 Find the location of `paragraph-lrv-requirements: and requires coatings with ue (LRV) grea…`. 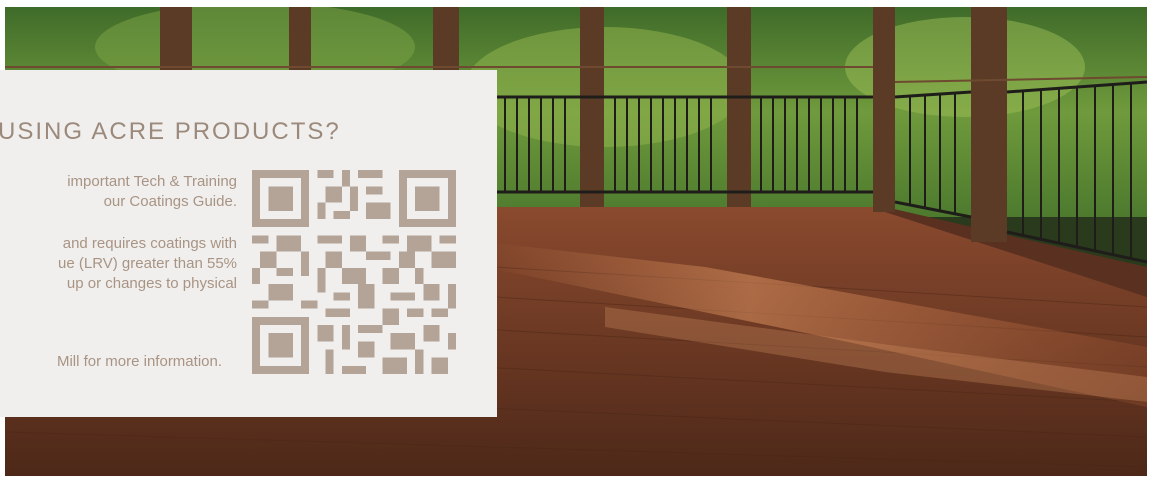

paragraph-lrv-requirements: and requires coatings with ue (LRV) grea… is located at coordinates (147, 264).